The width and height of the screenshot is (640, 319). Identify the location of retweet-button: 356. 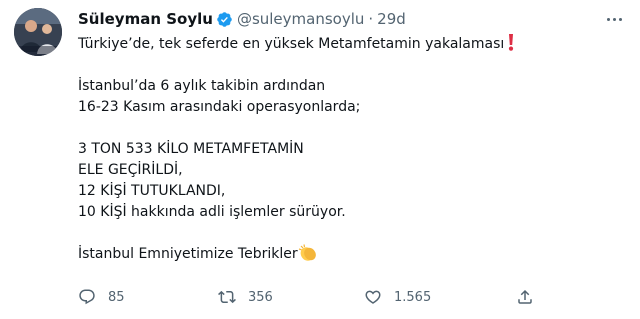
(245, 297).